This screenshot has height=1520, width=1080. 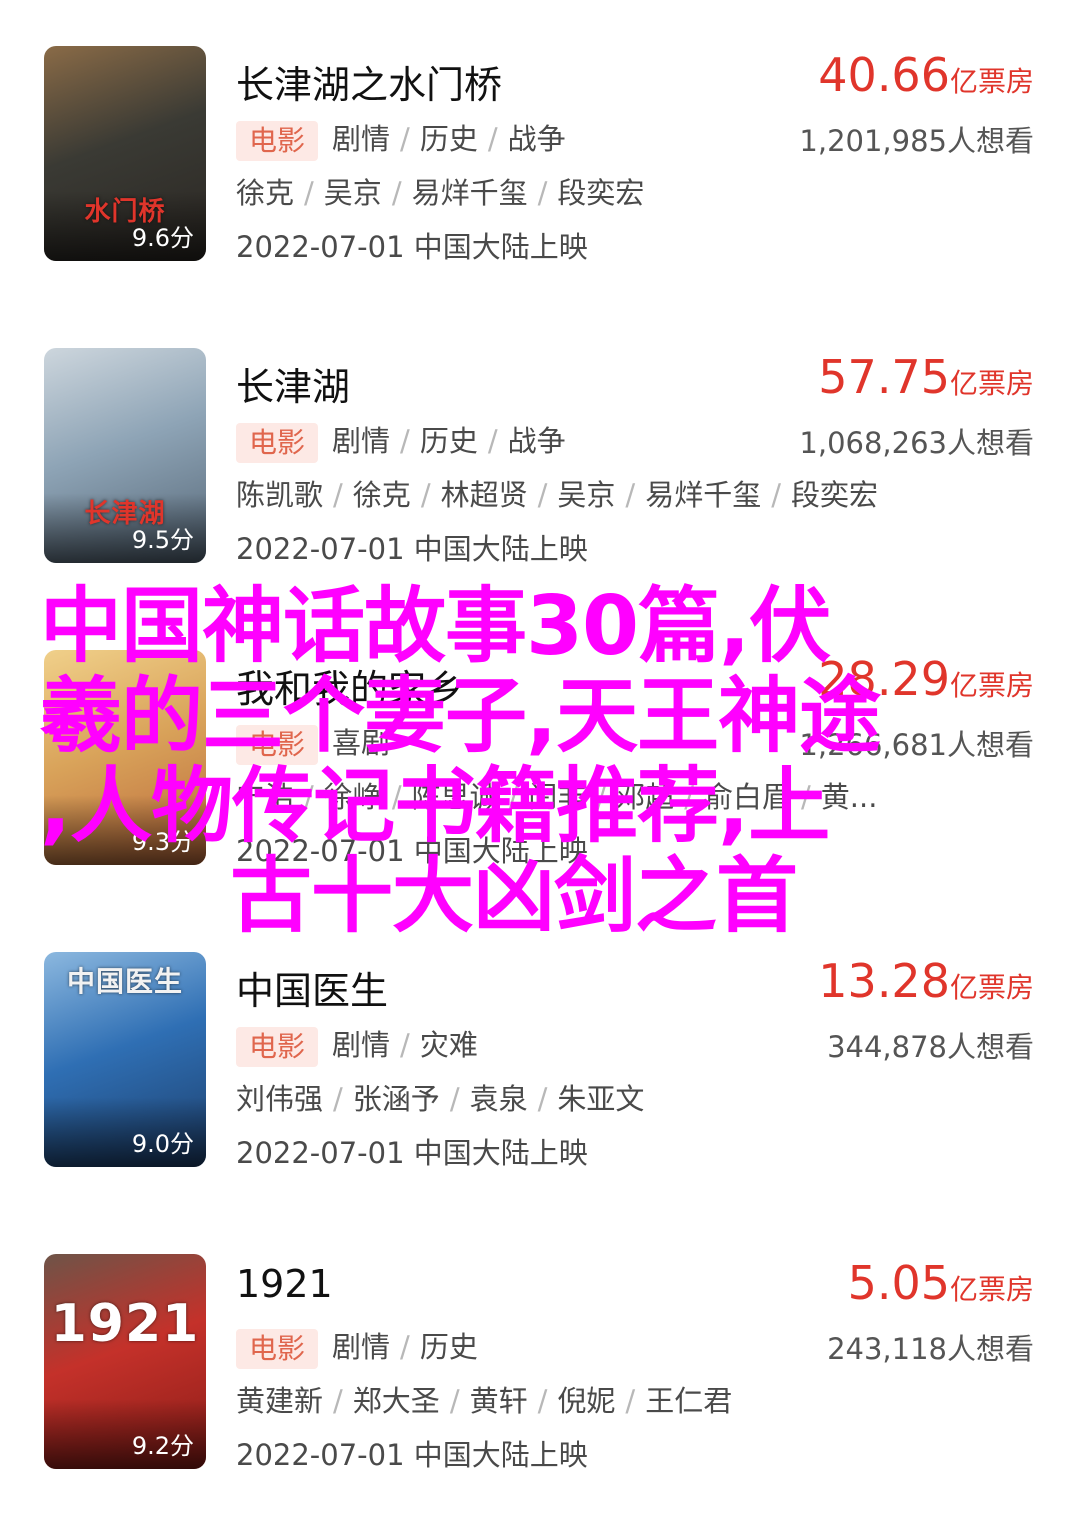 I want to click on movie-title: 长津湖之水门桥, so click(x=369, y=81).